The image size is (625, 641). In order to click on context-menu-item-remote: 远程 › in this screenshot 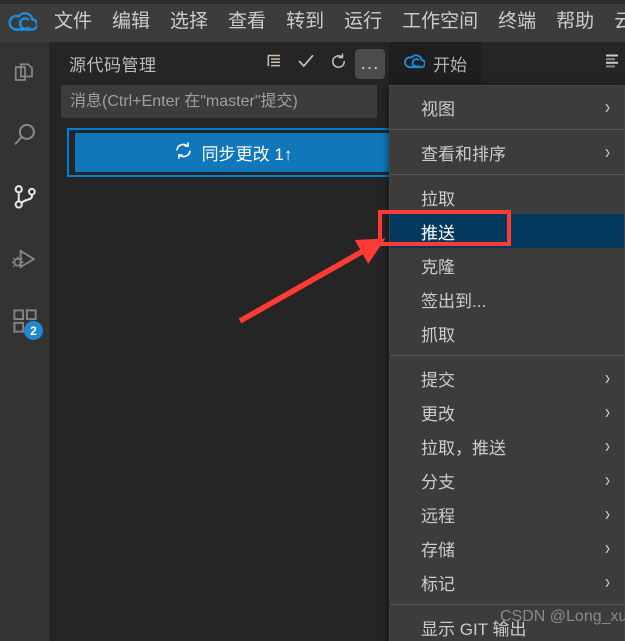, I will do `click(507, 514)`.